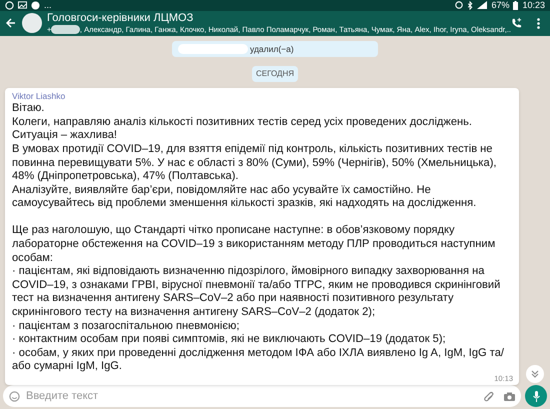  I want to click on message-paragraph: · пацієнтам з позагоспітальною пневмонією;, so click(126, 327).